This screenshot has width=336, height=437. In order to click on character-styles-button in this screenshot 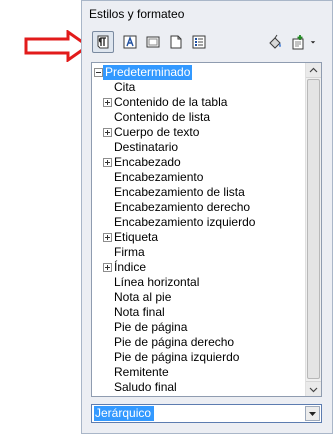, I will do `click(130, 42)`.